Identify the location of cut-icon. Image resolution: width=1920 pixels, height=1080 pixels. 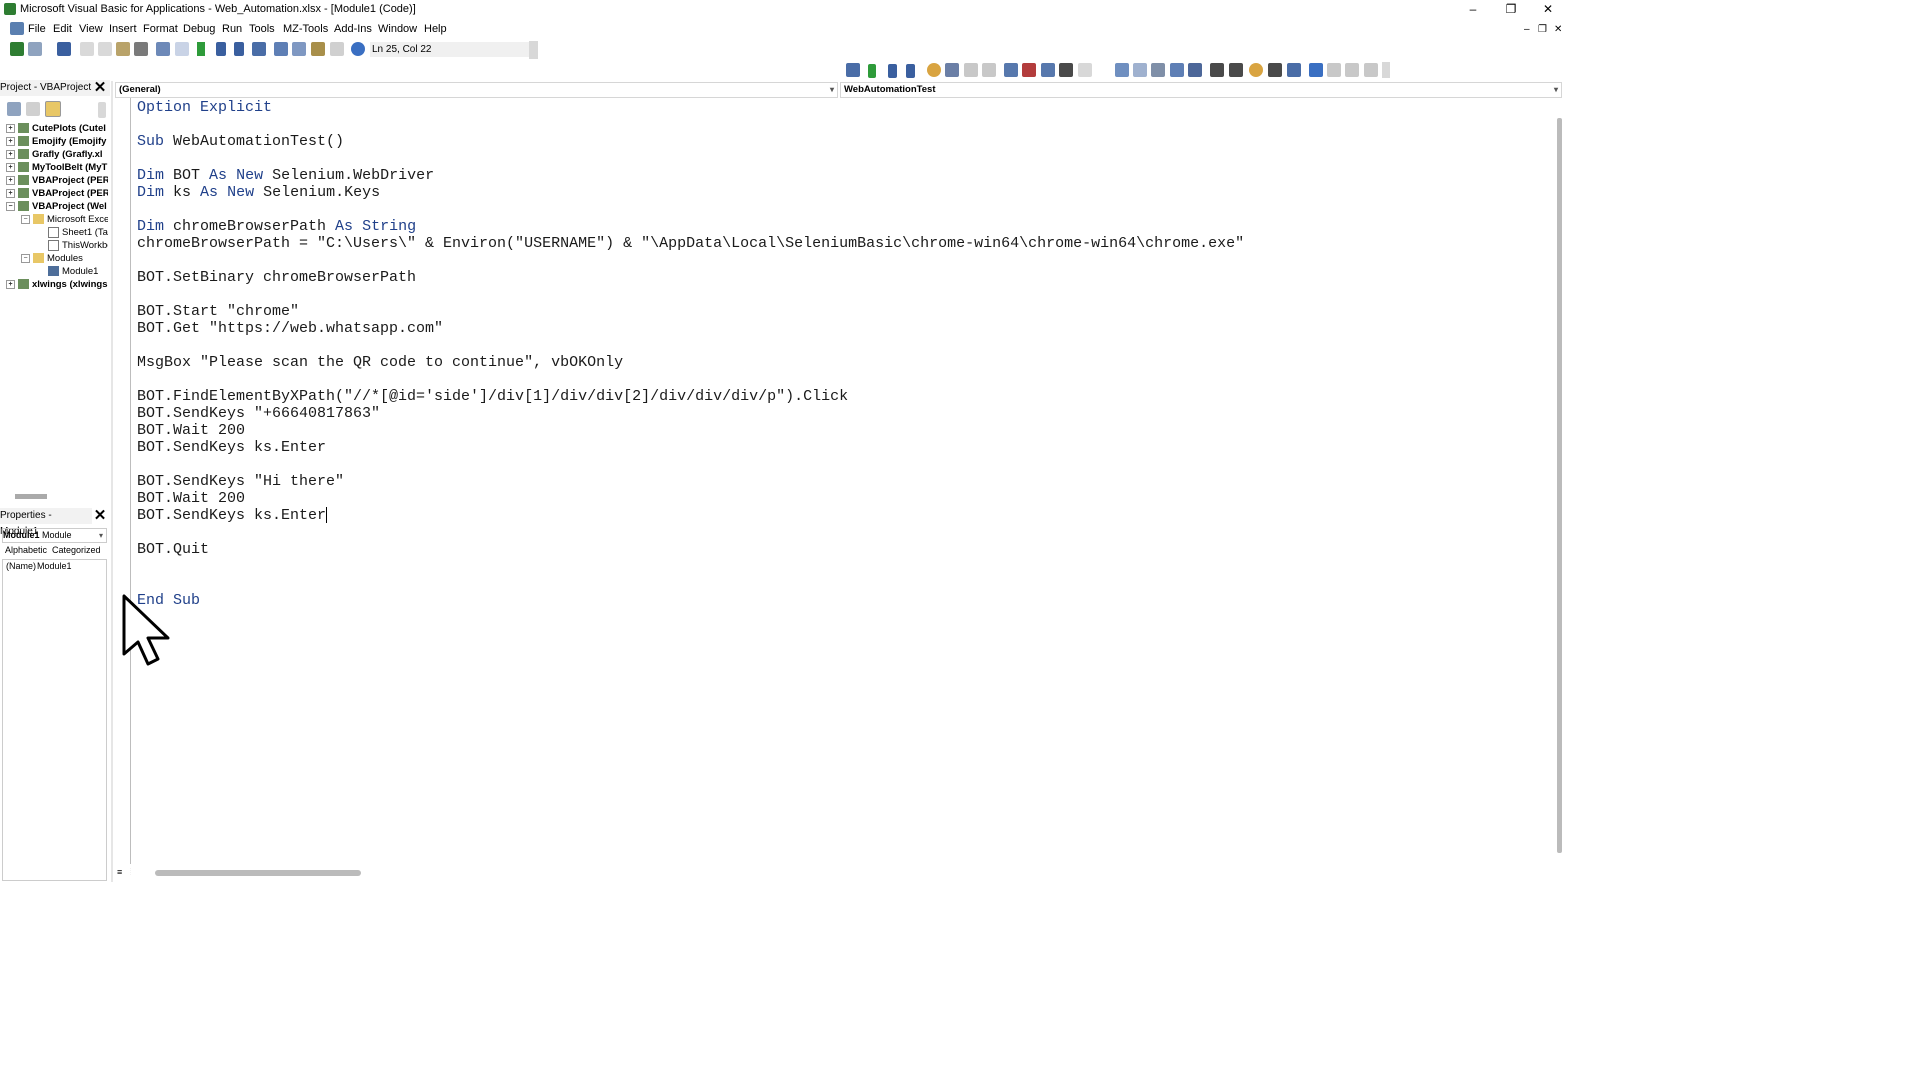
(87, 49).